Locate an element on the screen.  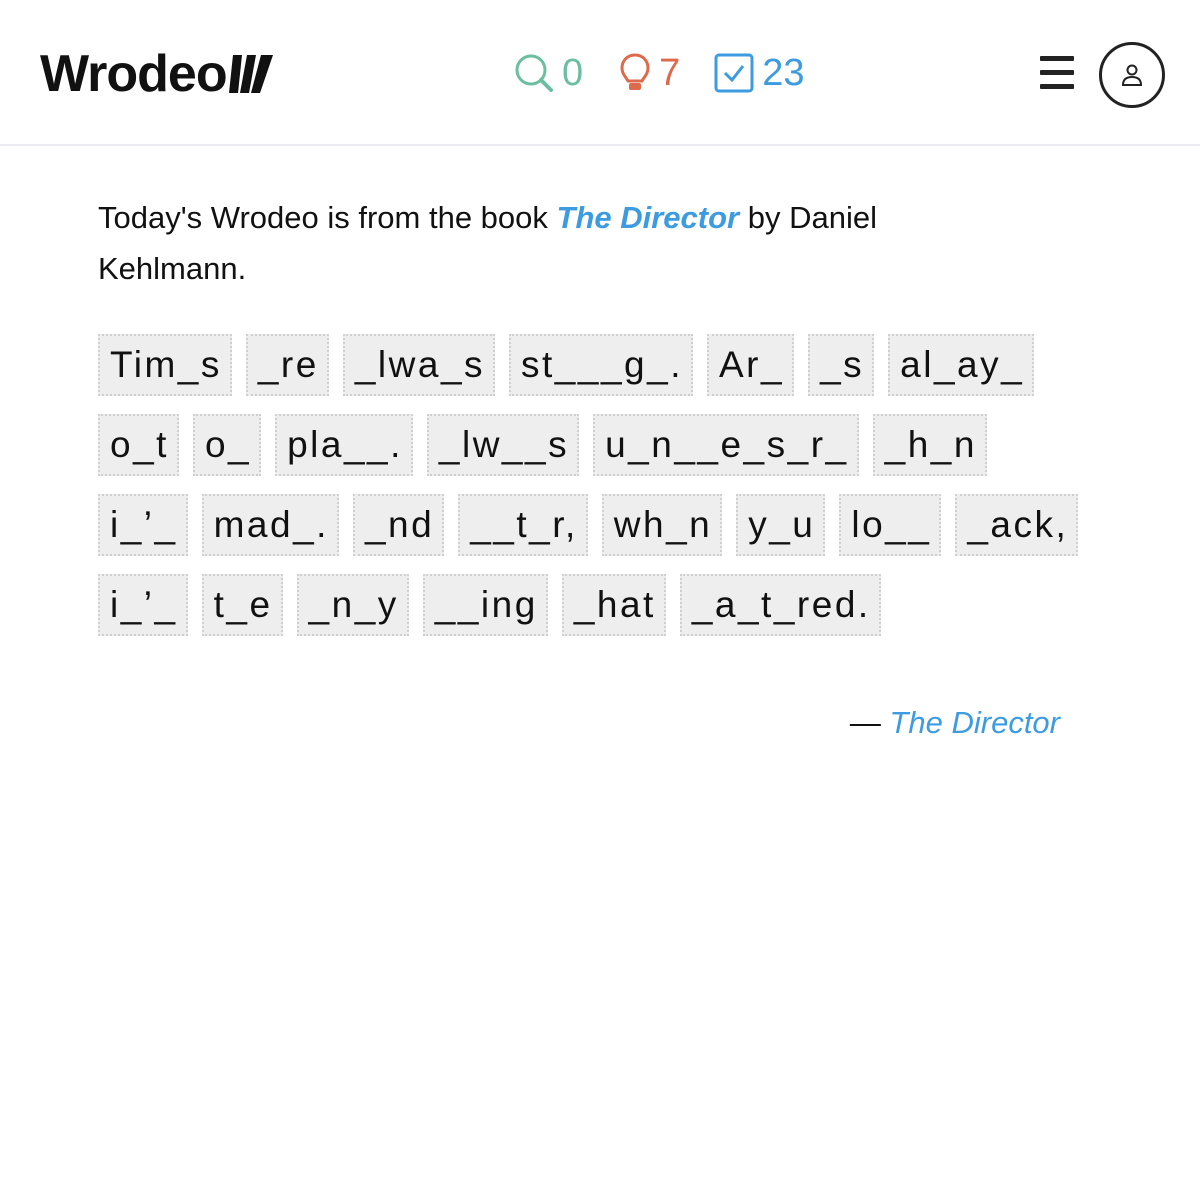
word-tile: u_n__e_s_r_ is located at coordinates (726, 445).